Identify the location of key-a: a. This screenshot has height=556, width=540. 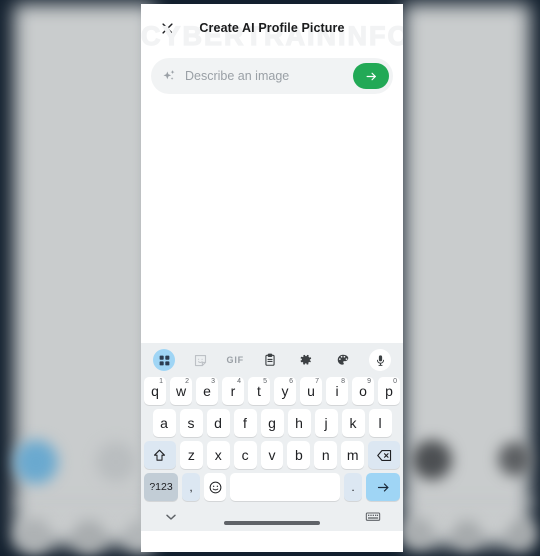
(164, 423).